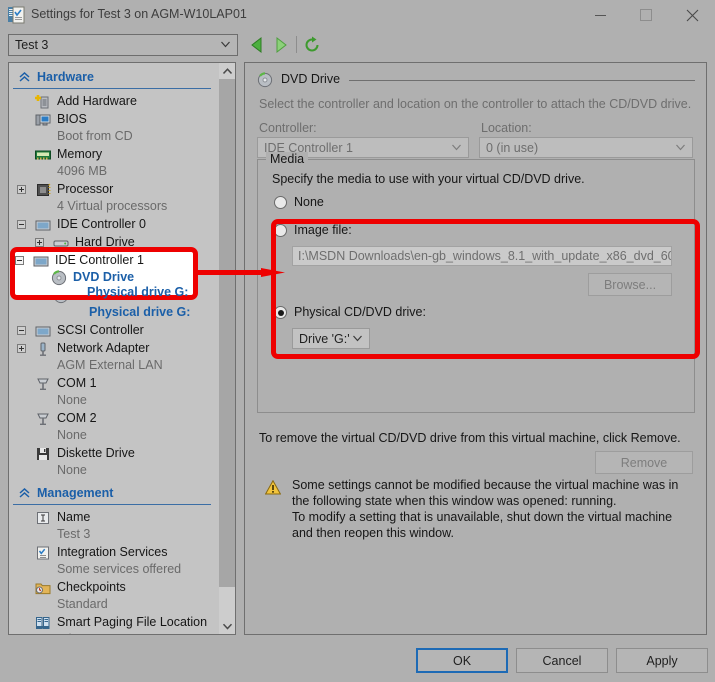 This screenshot has width=715, height=682. I want to click on radio-none, so click(280, 202).